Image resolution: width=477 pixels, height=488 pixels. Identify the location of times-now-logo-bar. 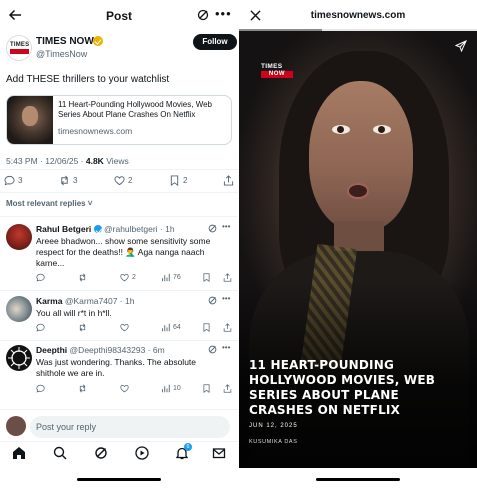
(19, 51).